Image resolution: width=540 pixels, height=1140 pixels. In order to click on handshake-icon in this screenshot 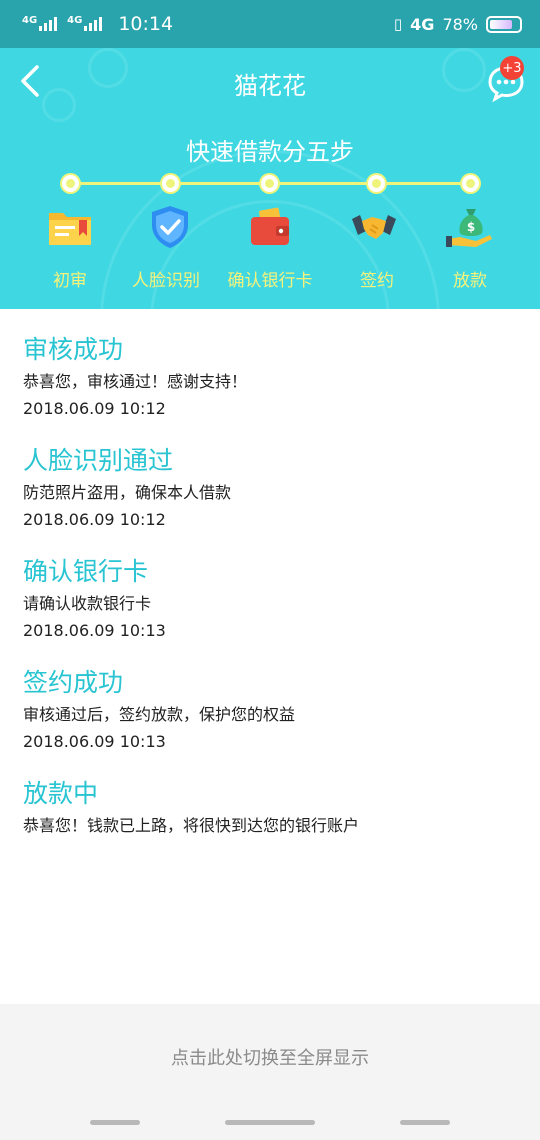, I will do `click(374, 227)`.